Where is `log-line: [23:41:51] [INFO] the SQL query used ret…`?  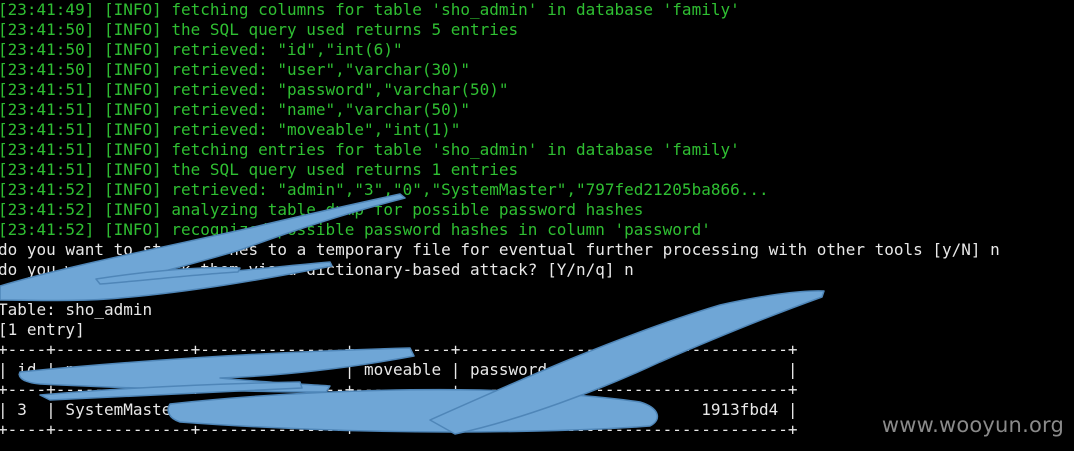
log-line: [23:41:51] [INFO] the SQL query used ret… is located at coordinates (259, 169).